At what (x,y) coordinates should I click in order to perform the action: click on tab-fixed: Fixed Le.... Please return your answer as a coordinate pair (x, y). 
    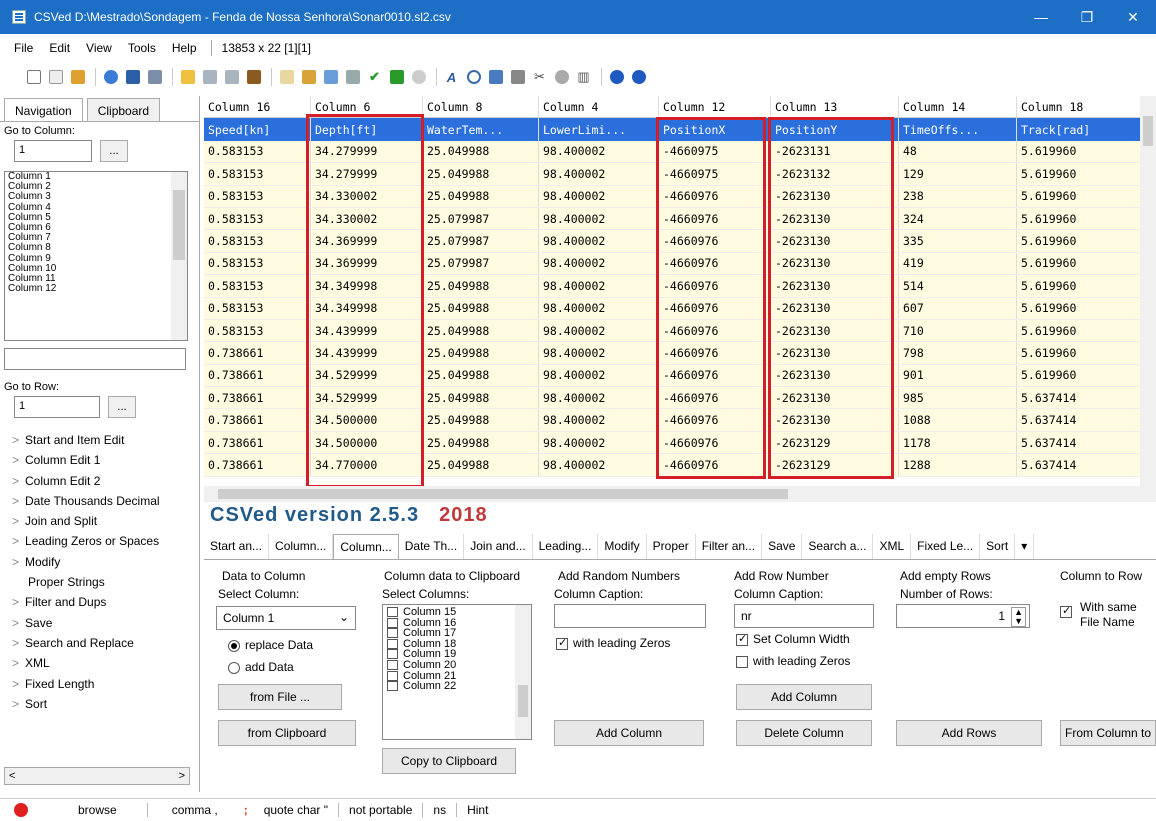
    Looking at the image, I should click on (946, 546).